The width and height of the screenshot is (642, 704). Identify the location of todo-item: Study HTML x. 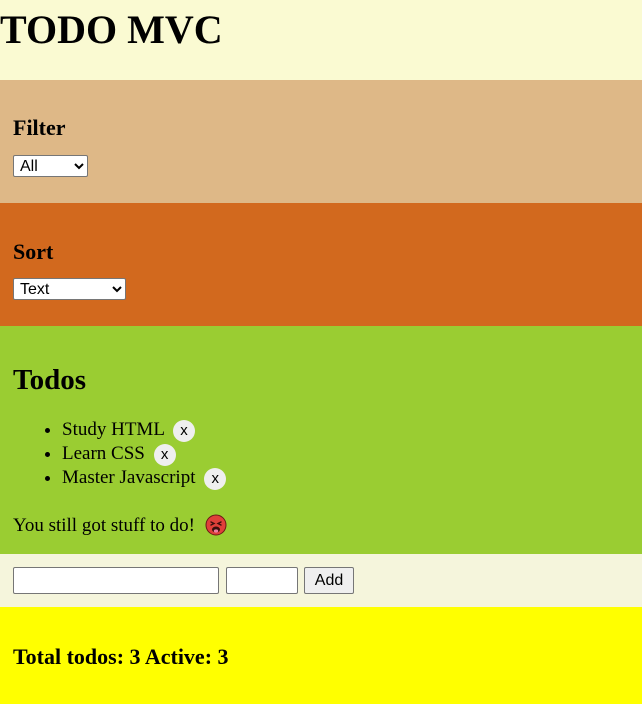
(345, 430).